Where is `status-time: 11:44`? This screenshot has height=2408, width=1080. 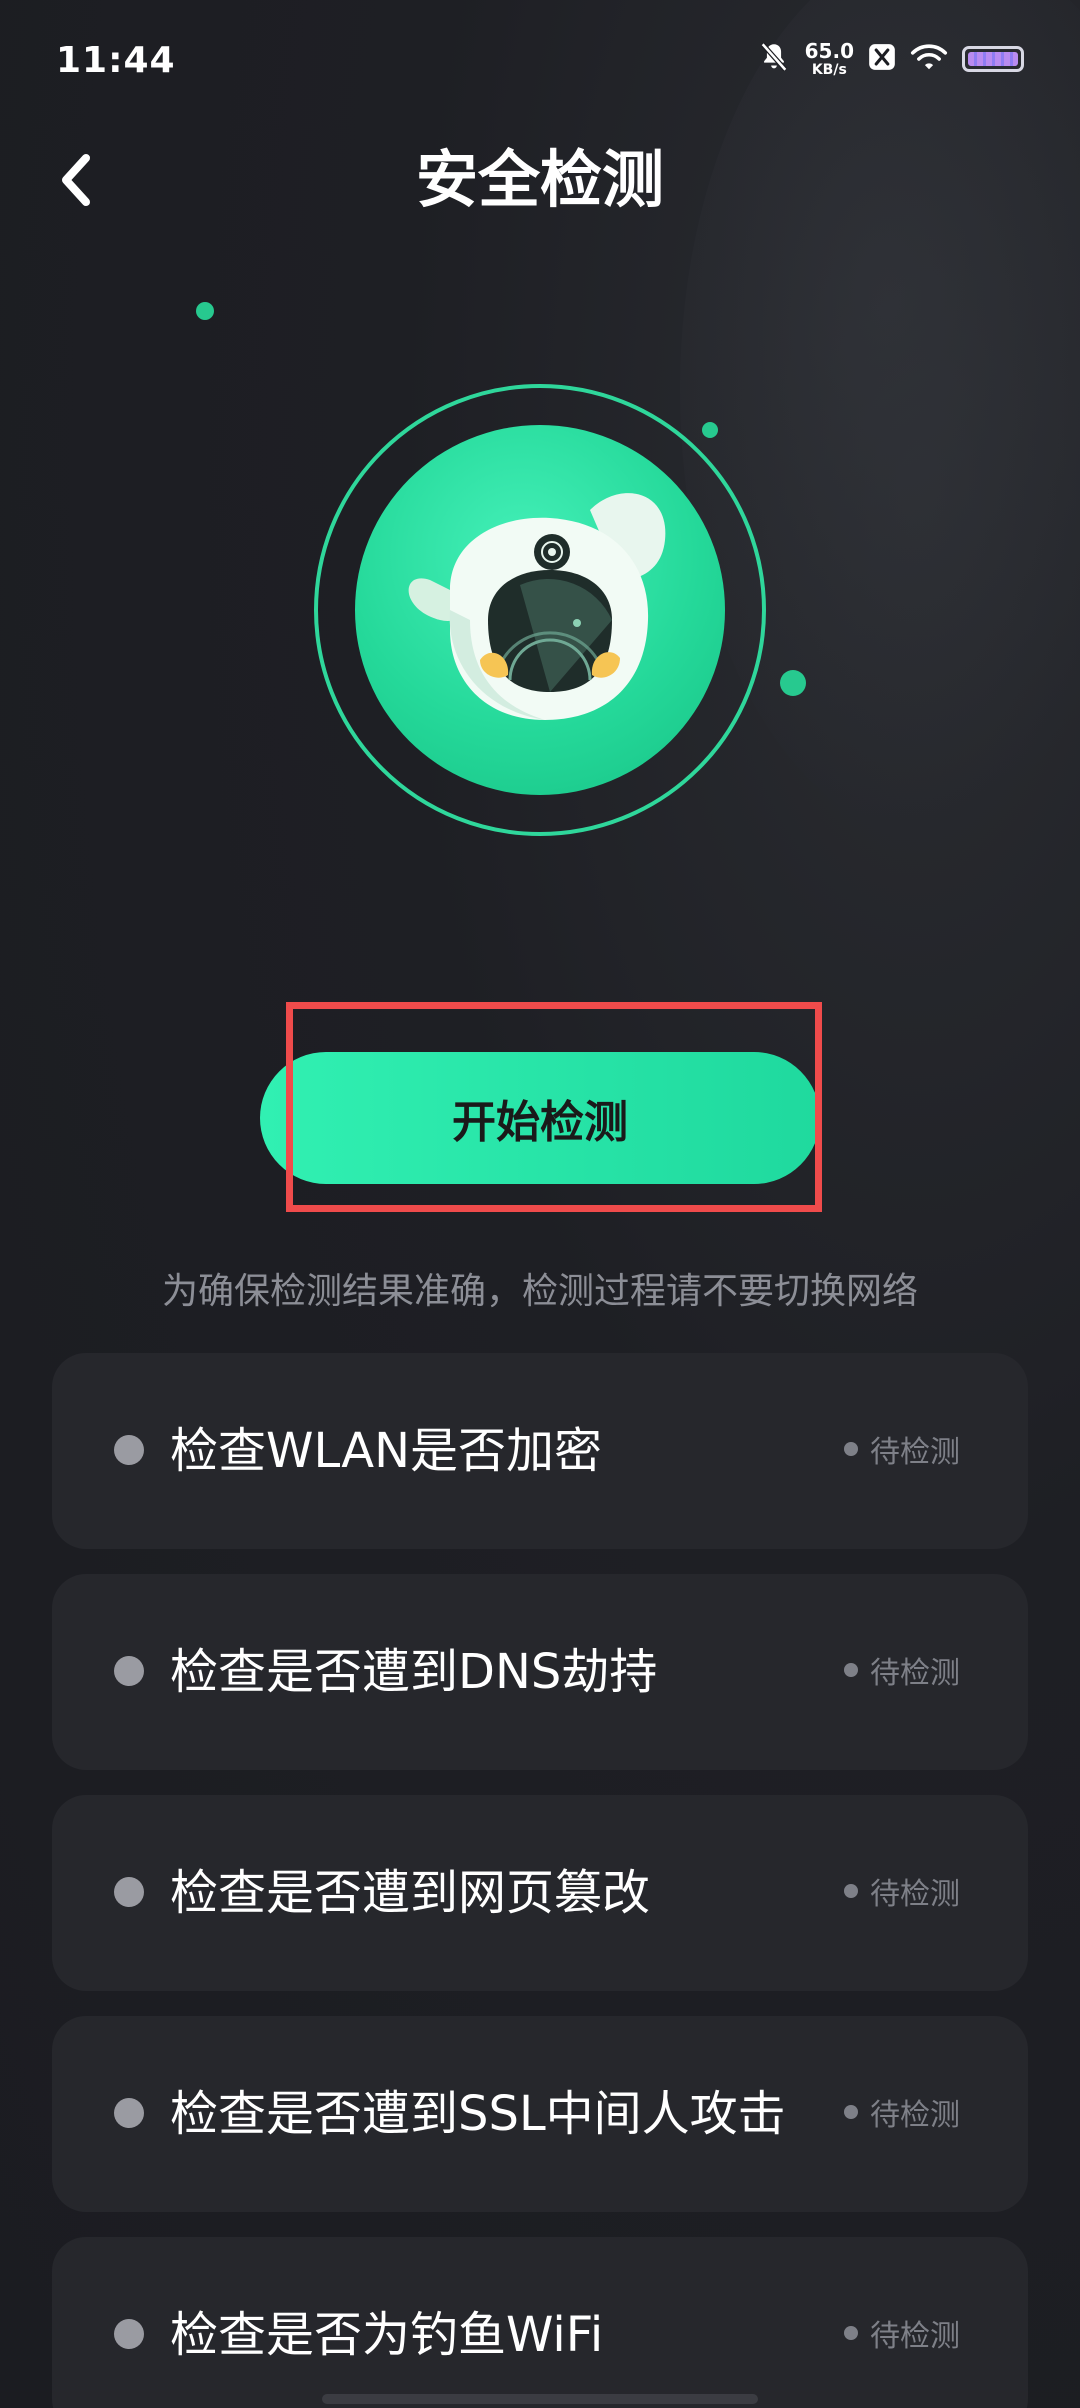
status-time: 11:44 is located at coordinates (116, 60).